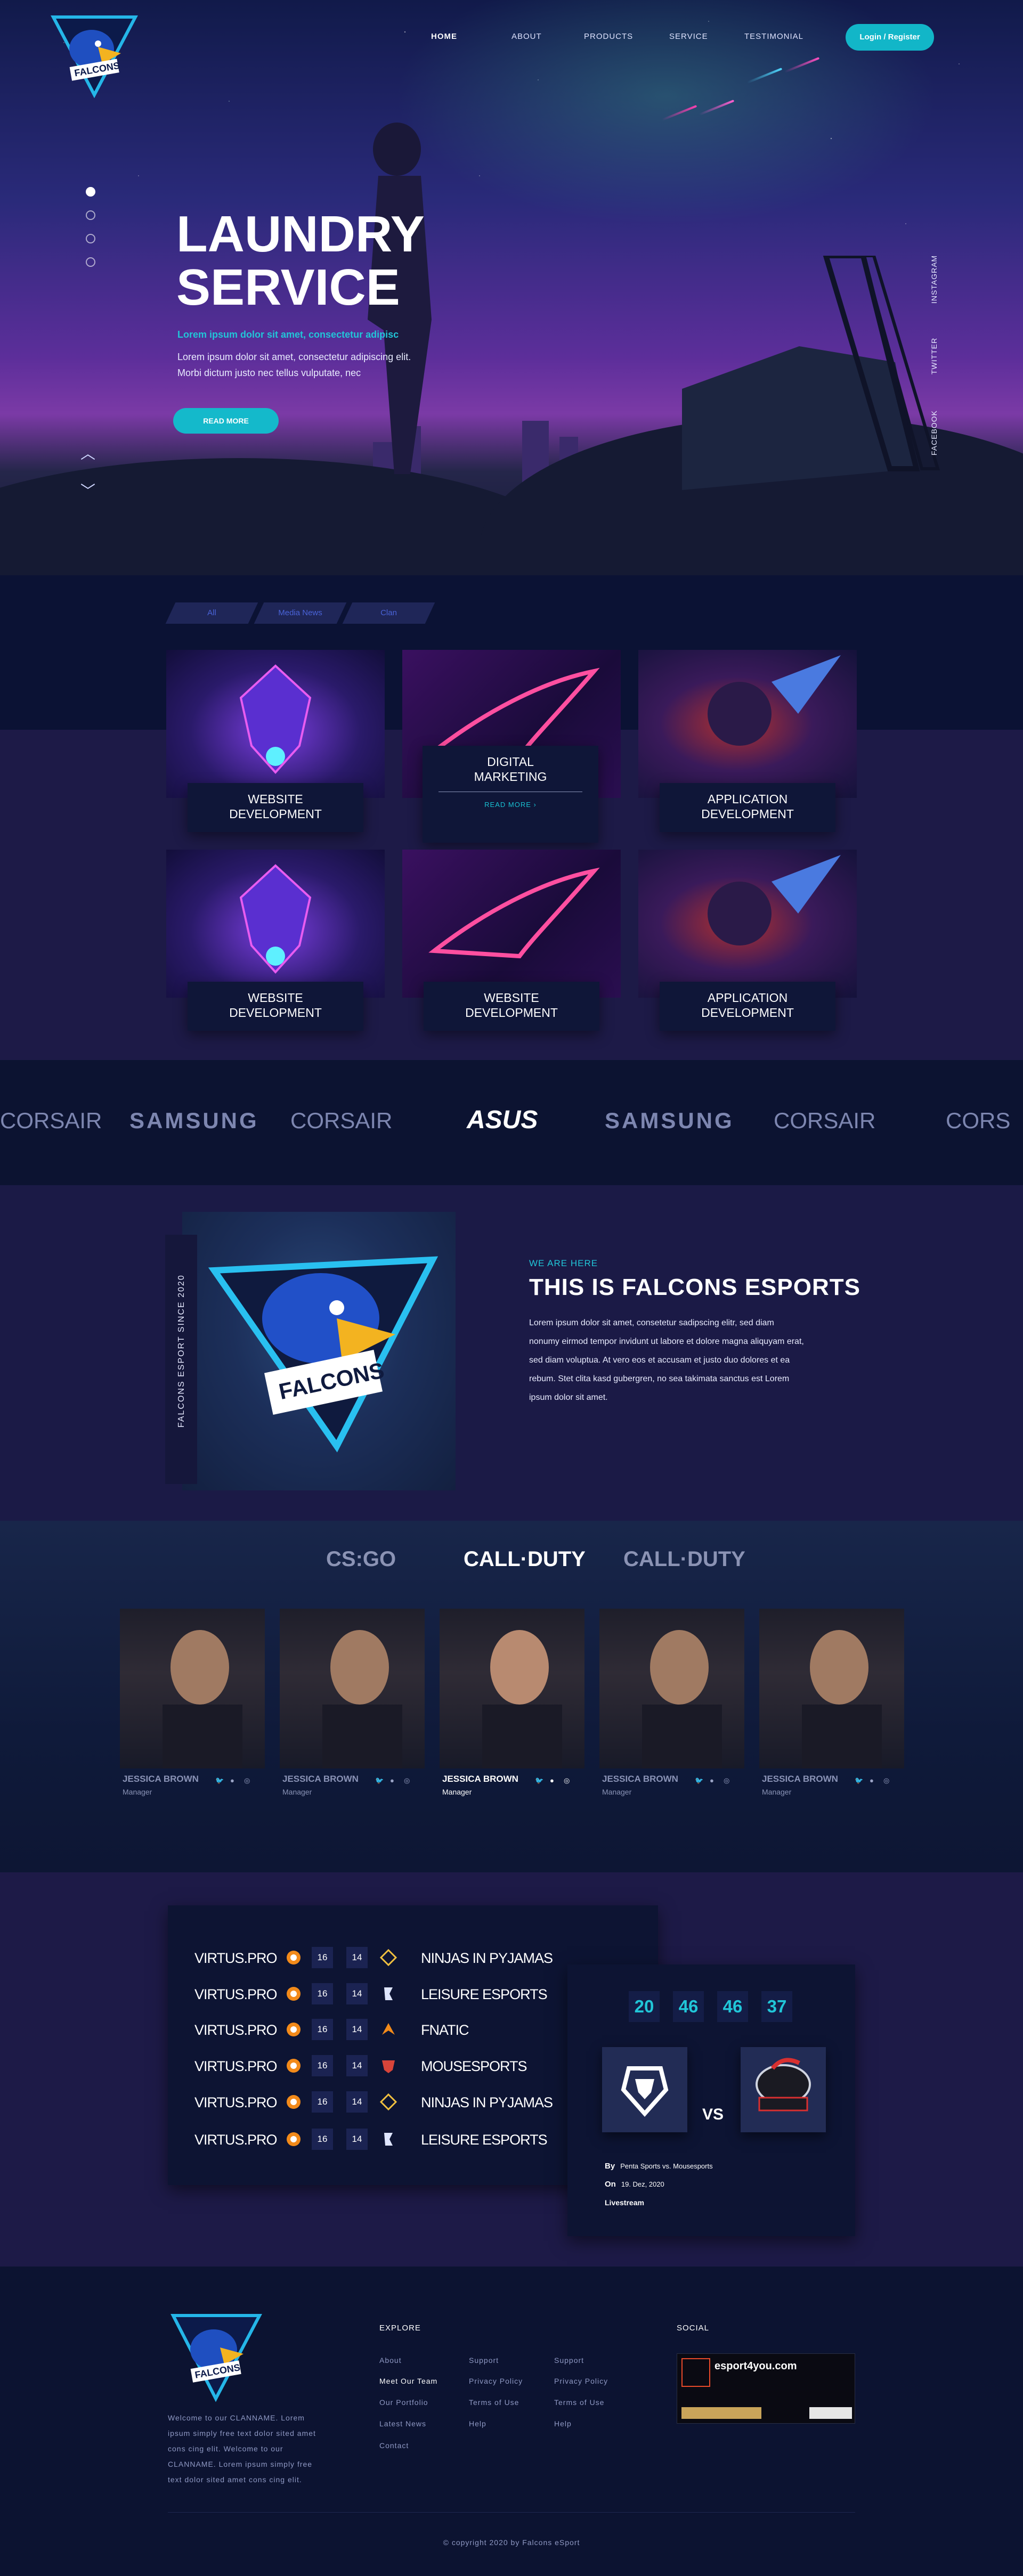  I want to click on featured-on: On 19. Dez, 2020, so click(635, 2184).